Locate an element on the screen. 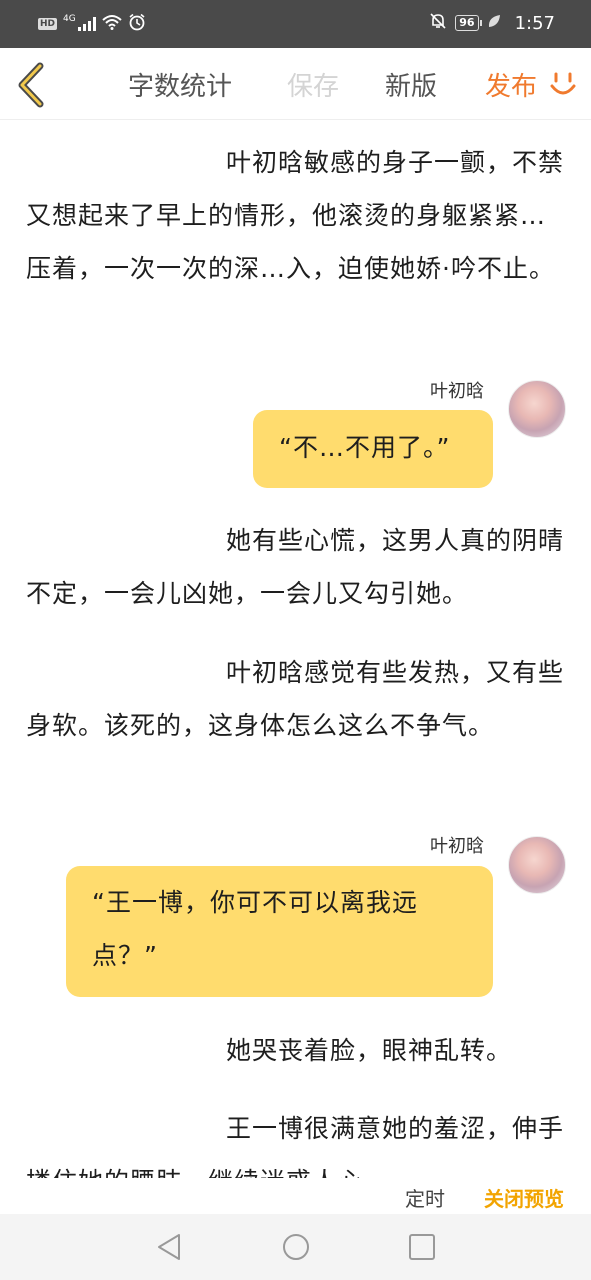 The width and height of the screenshot is (591, 1280). dialogue-bubble: “王一博，你可不可以离我远点？” is located at coordinates (279, 931).